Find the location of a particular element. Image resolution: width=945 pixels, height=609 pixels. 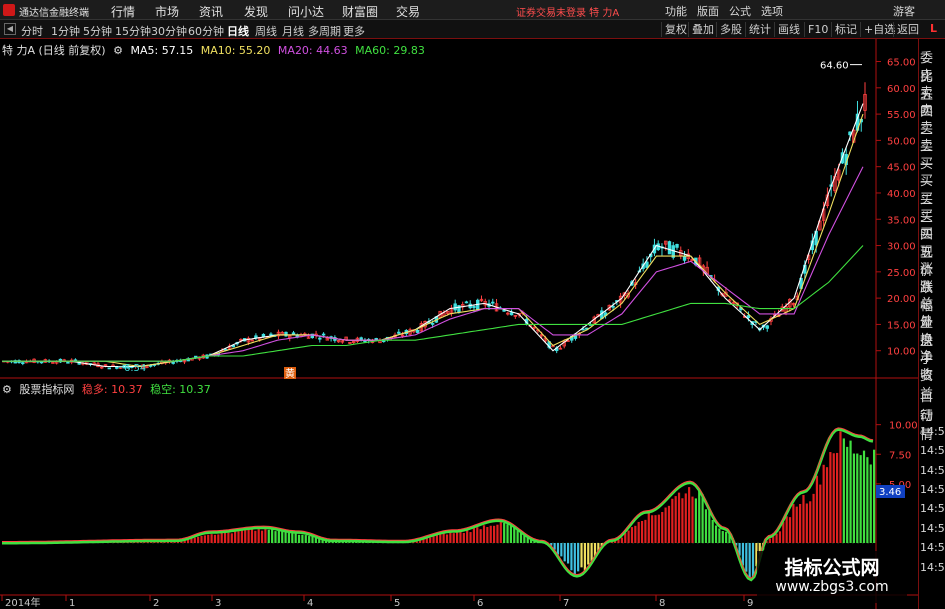

menu-ask: 问小达 is located at coordinates (306, 11).